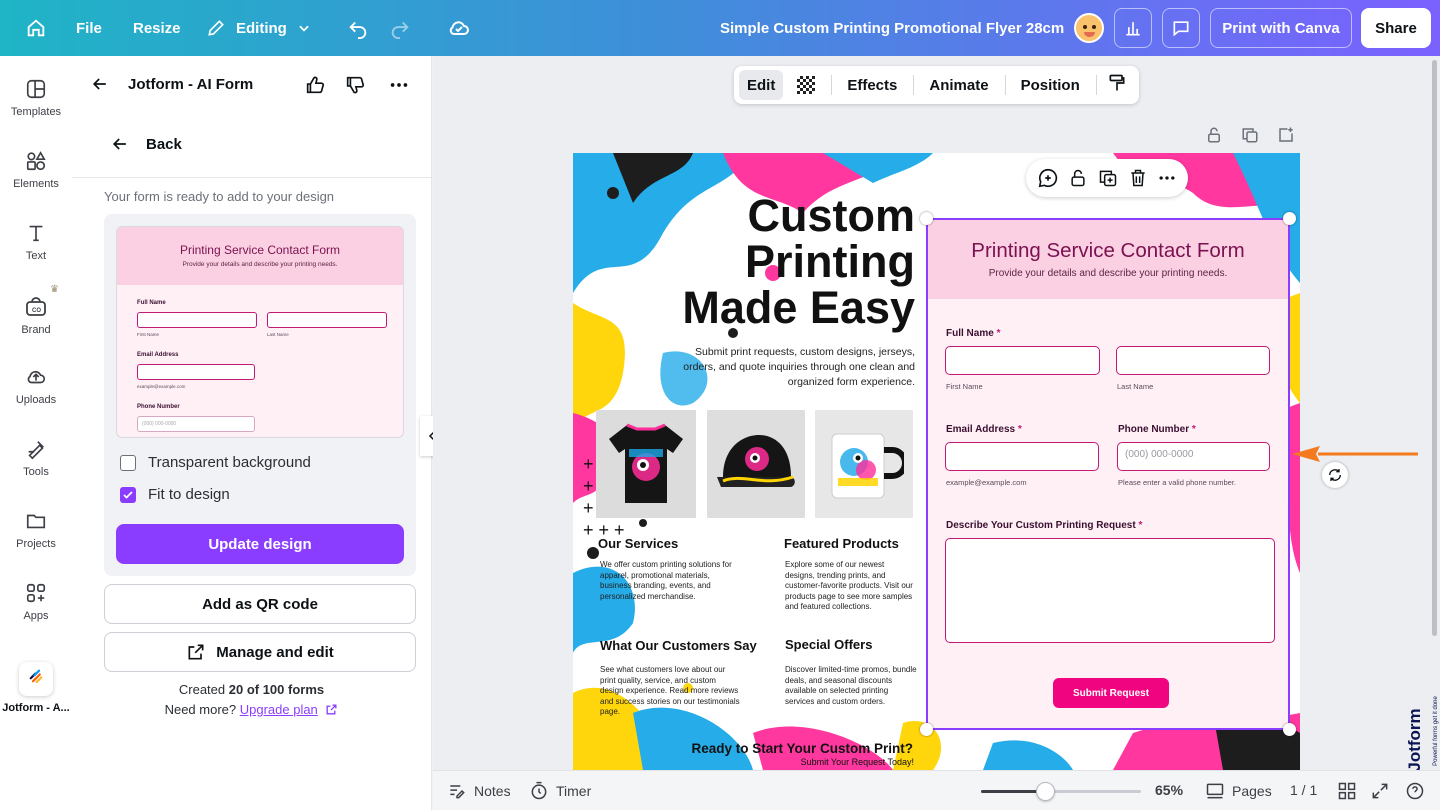  I want to click on rail-item-elements: Elements, so click(36, 183).